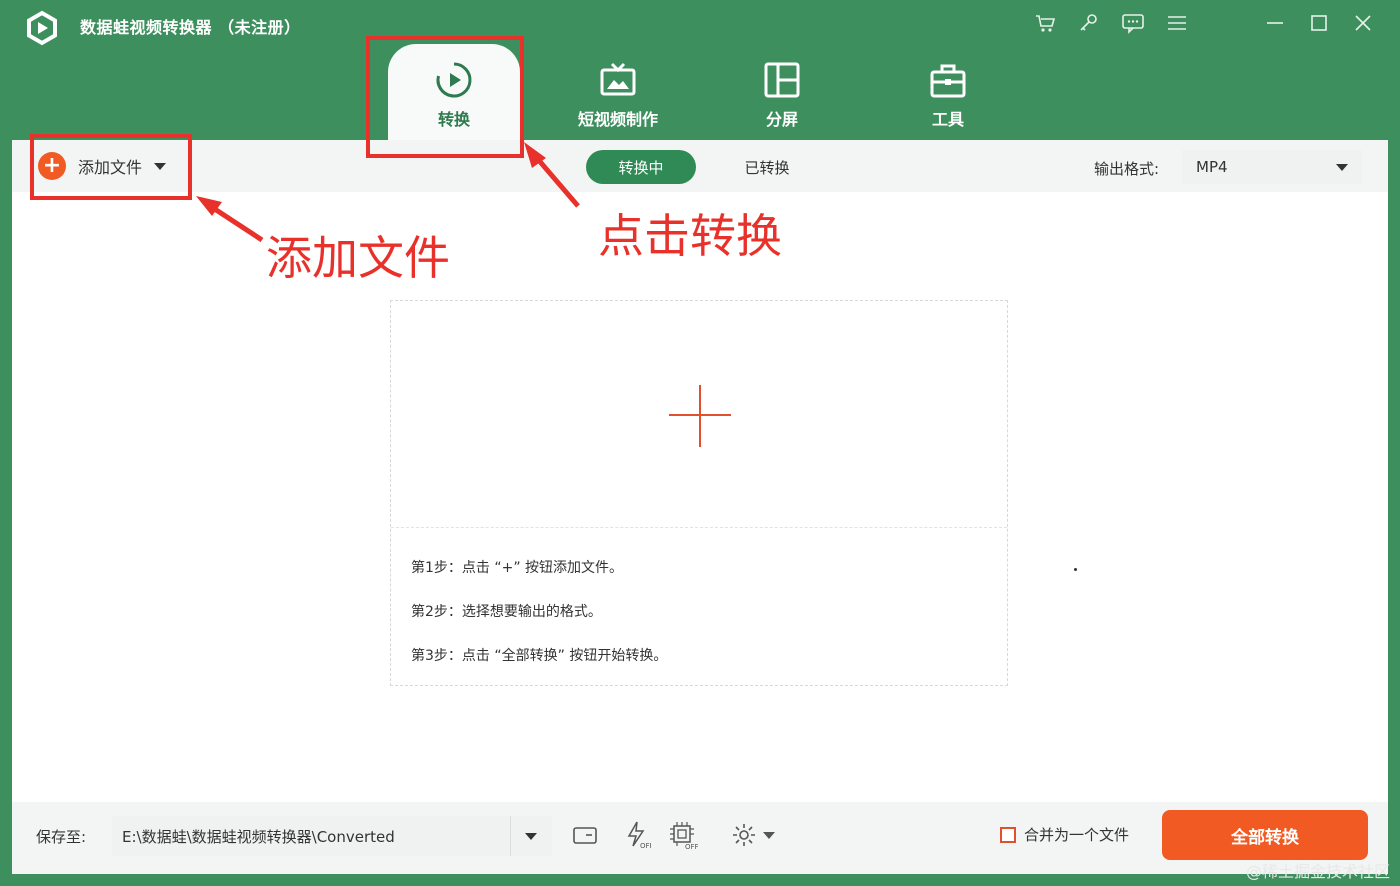 This screenshot has width=1400, height=886. Describe the element at coordinates (388, 192) in the screenshot. I see `annotation-arrows` at that location.